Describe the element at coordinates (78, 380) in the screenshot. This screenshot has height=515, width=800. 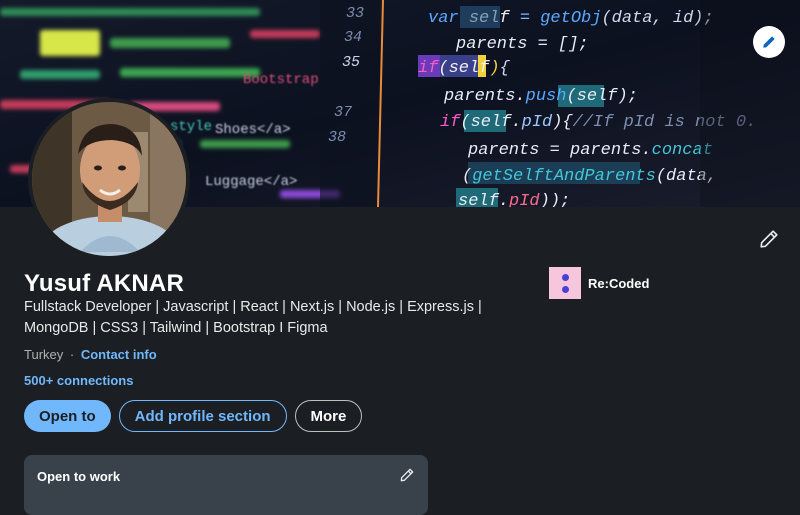
I see `connections-link: 500+ connections` at that location.